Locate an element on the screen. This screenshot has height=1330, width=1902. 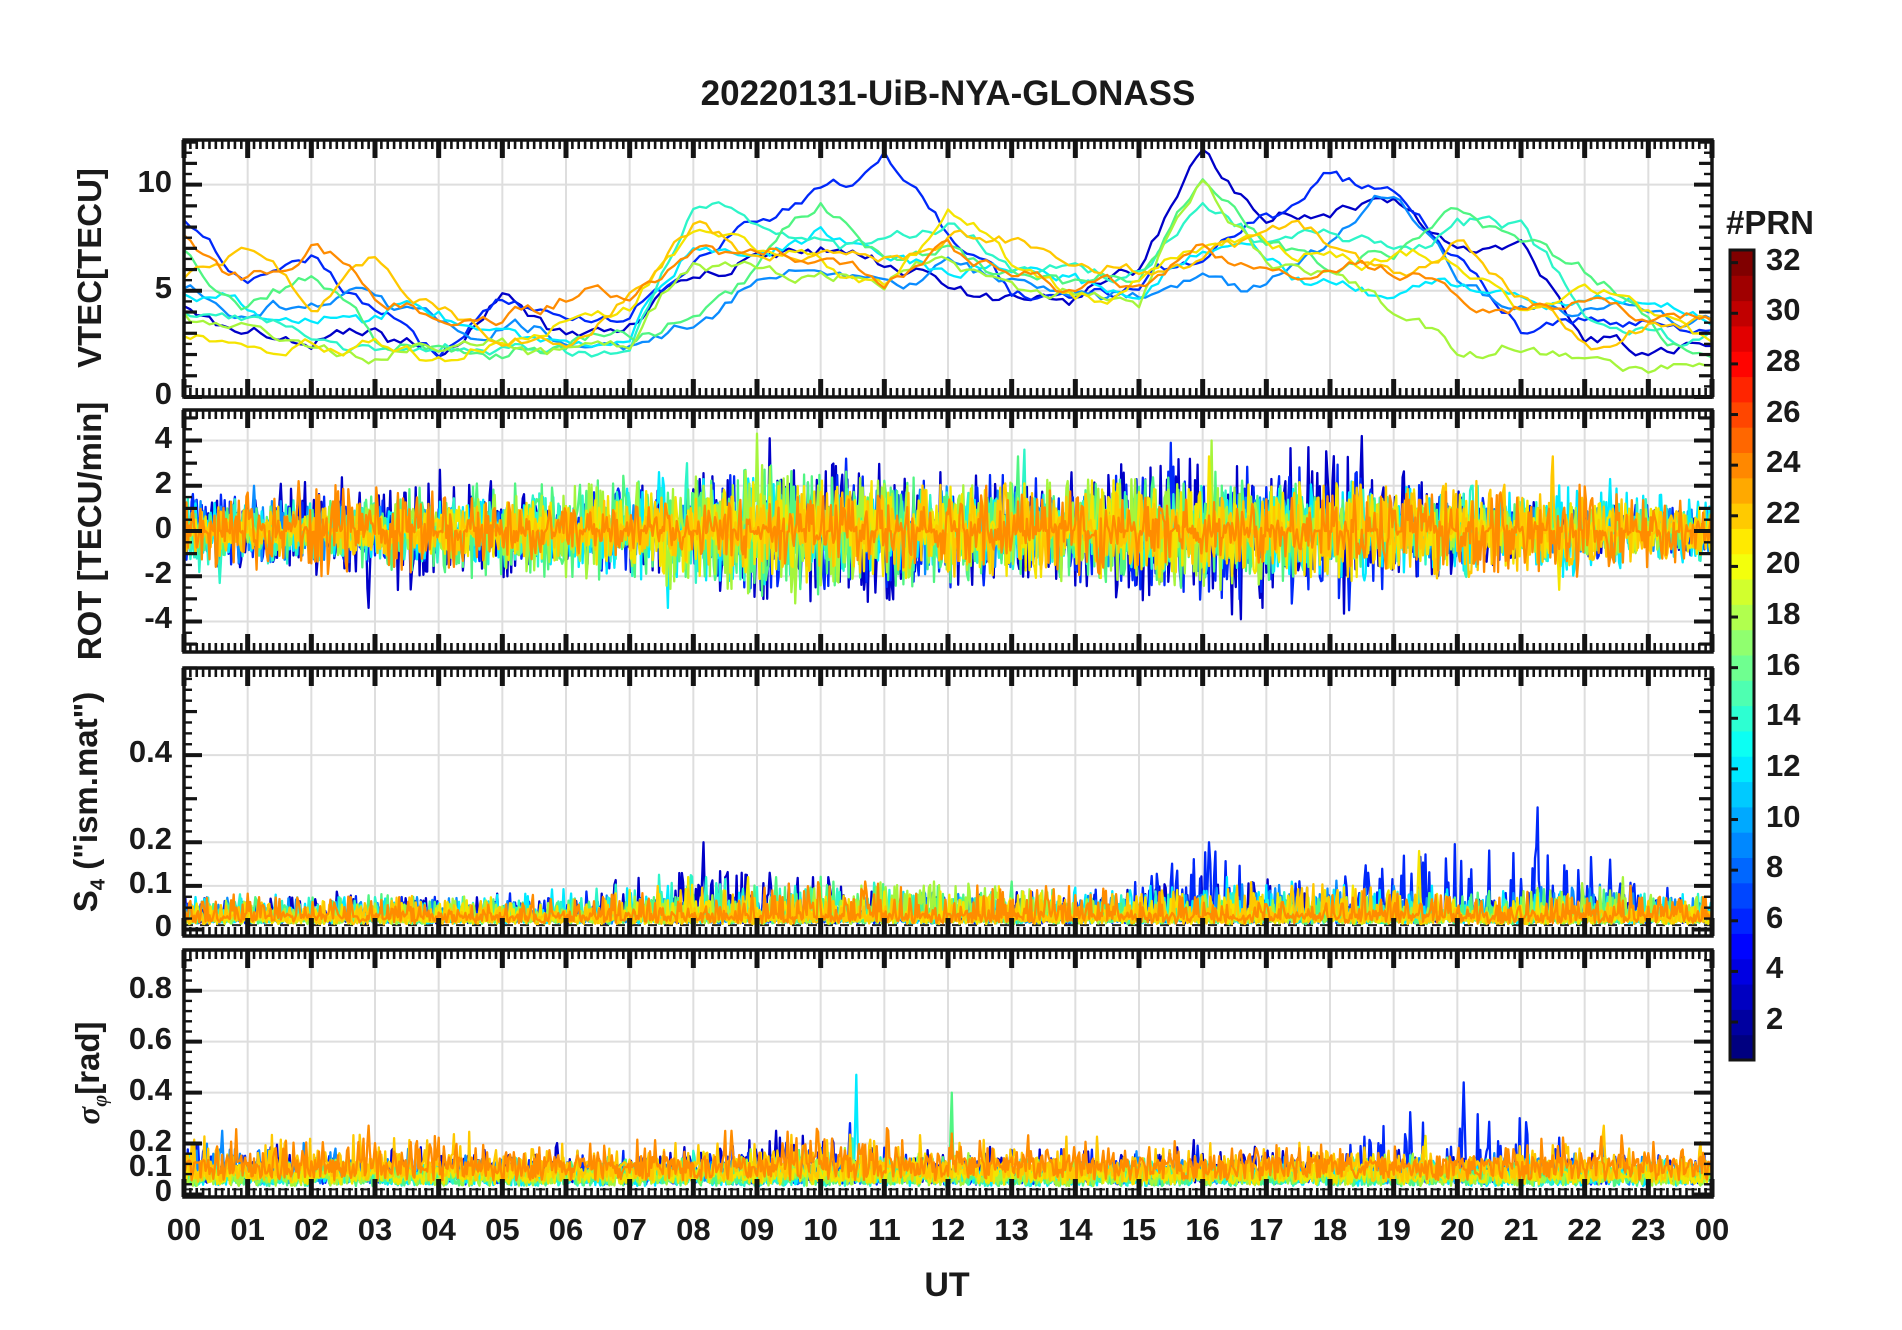
colorbar-tick-label: 20 is located at coordinates (1783, 563).